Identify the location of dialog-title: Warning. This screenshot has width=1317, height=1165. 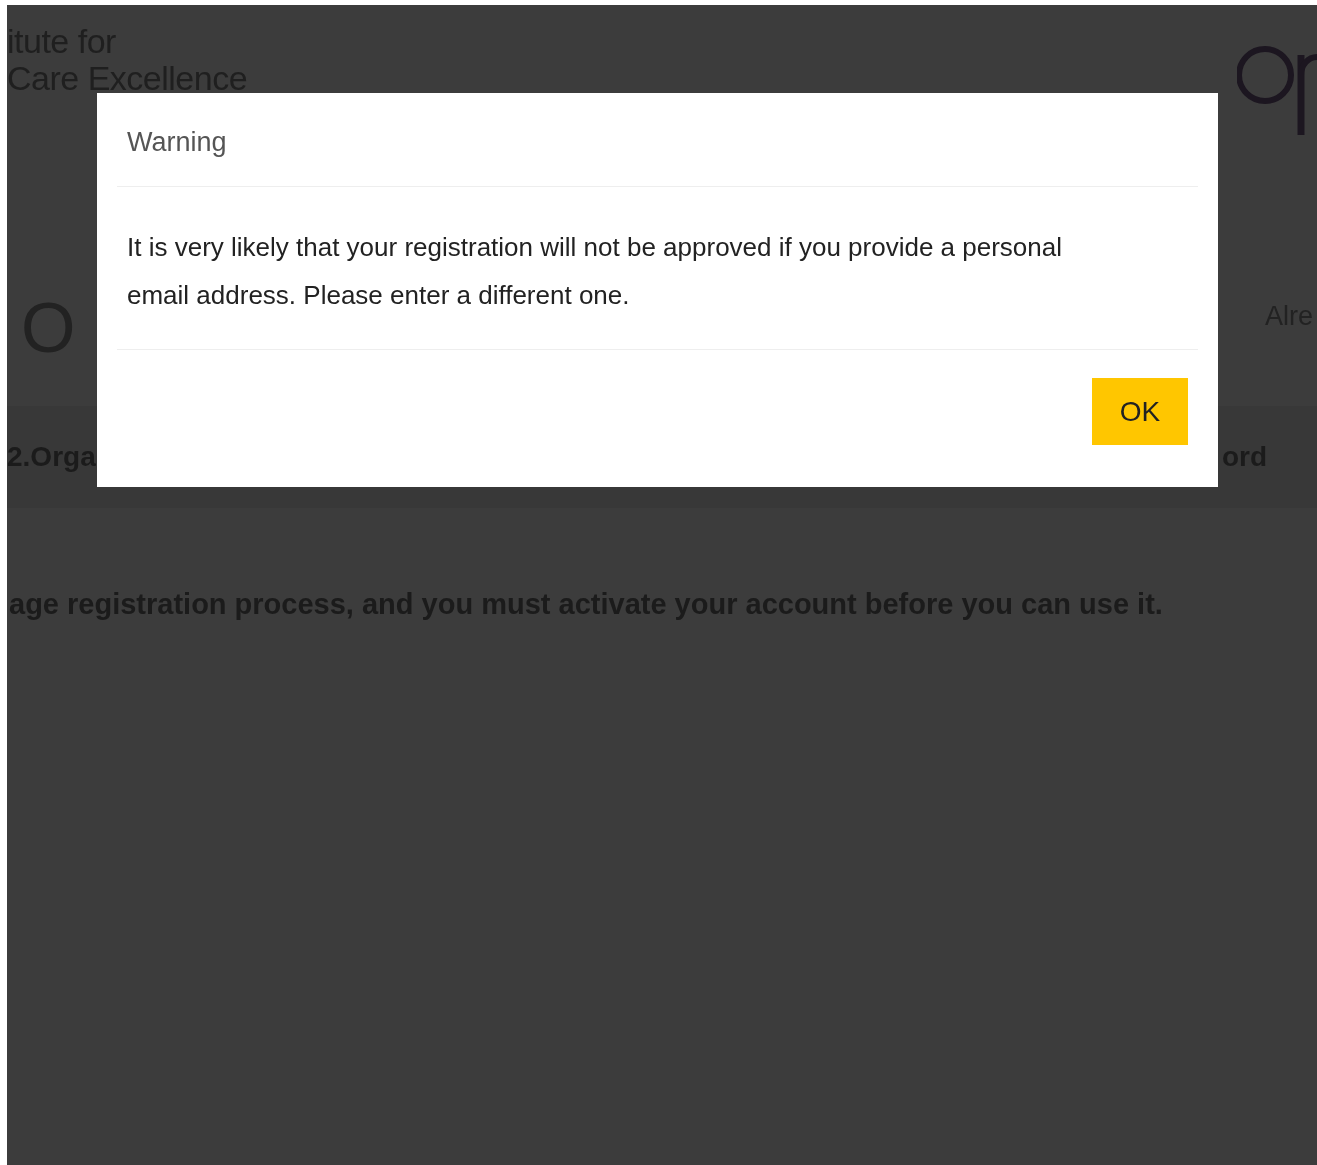
(177, 142).